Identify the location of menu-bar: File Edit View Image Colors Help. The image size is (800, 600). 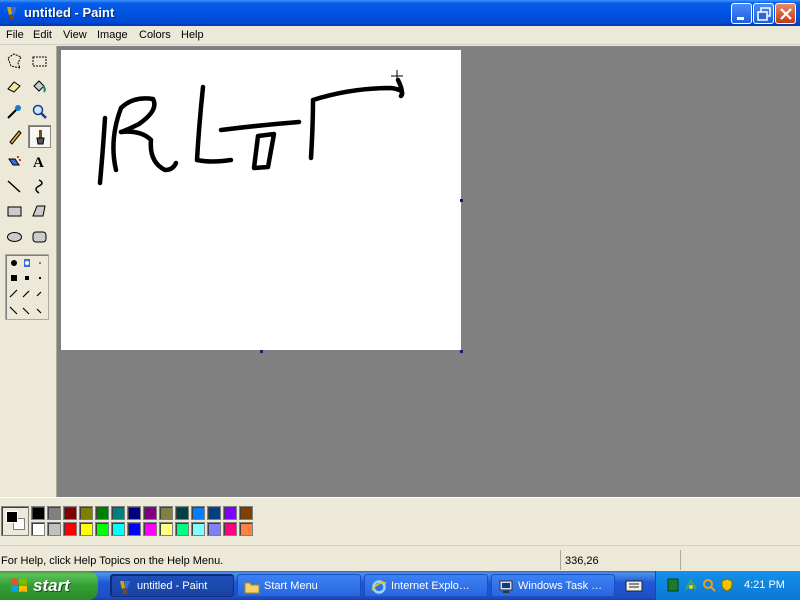
(400, 35).